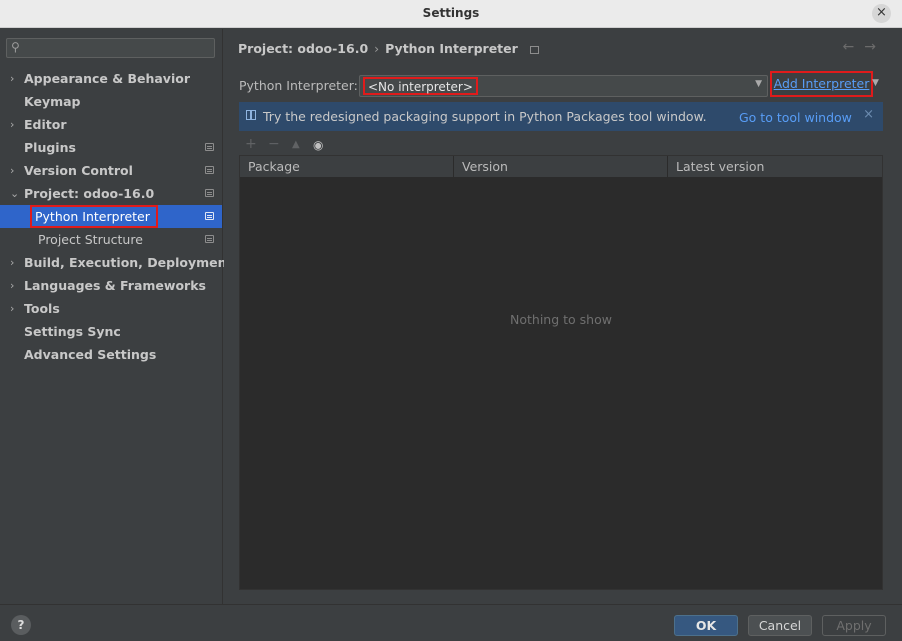 Image resolution: width=902 pixels, height=641 pixels. Describe the element at coordinates (854, 625) in the screenshot. I see `apply-button: Apply` at that location.